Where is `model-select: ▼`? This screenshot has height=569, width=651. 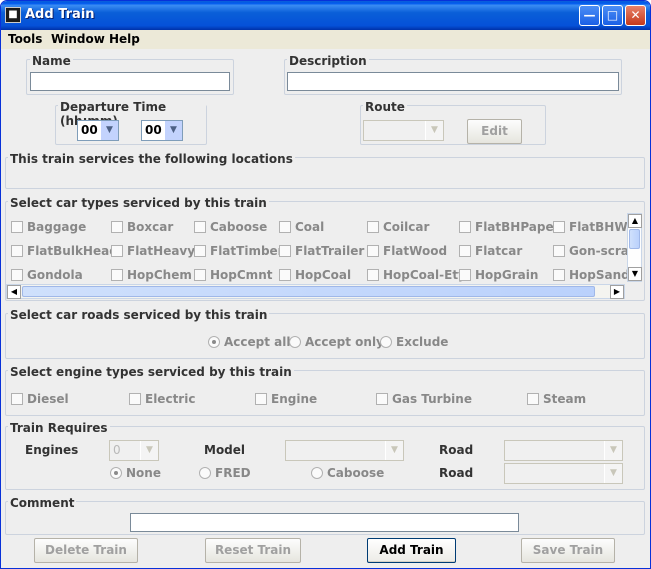 model-select: ▼ is located at coordinates (344, 450).